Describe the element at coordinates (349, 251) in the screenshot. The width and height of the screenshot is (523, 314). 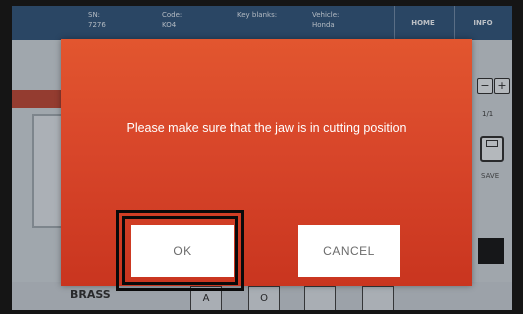
I see `cancel-button: CANCEL` at that location.